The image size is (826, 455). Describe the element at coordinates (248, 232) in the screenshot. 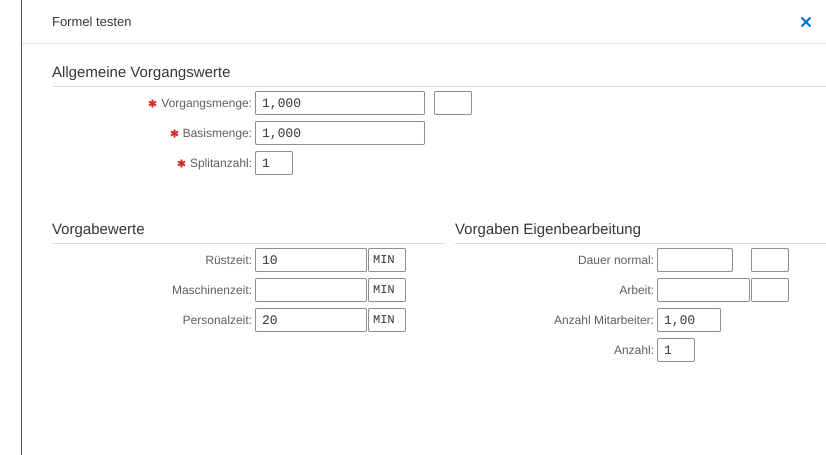

I see `section-title: Vorgabewerte` at that location.